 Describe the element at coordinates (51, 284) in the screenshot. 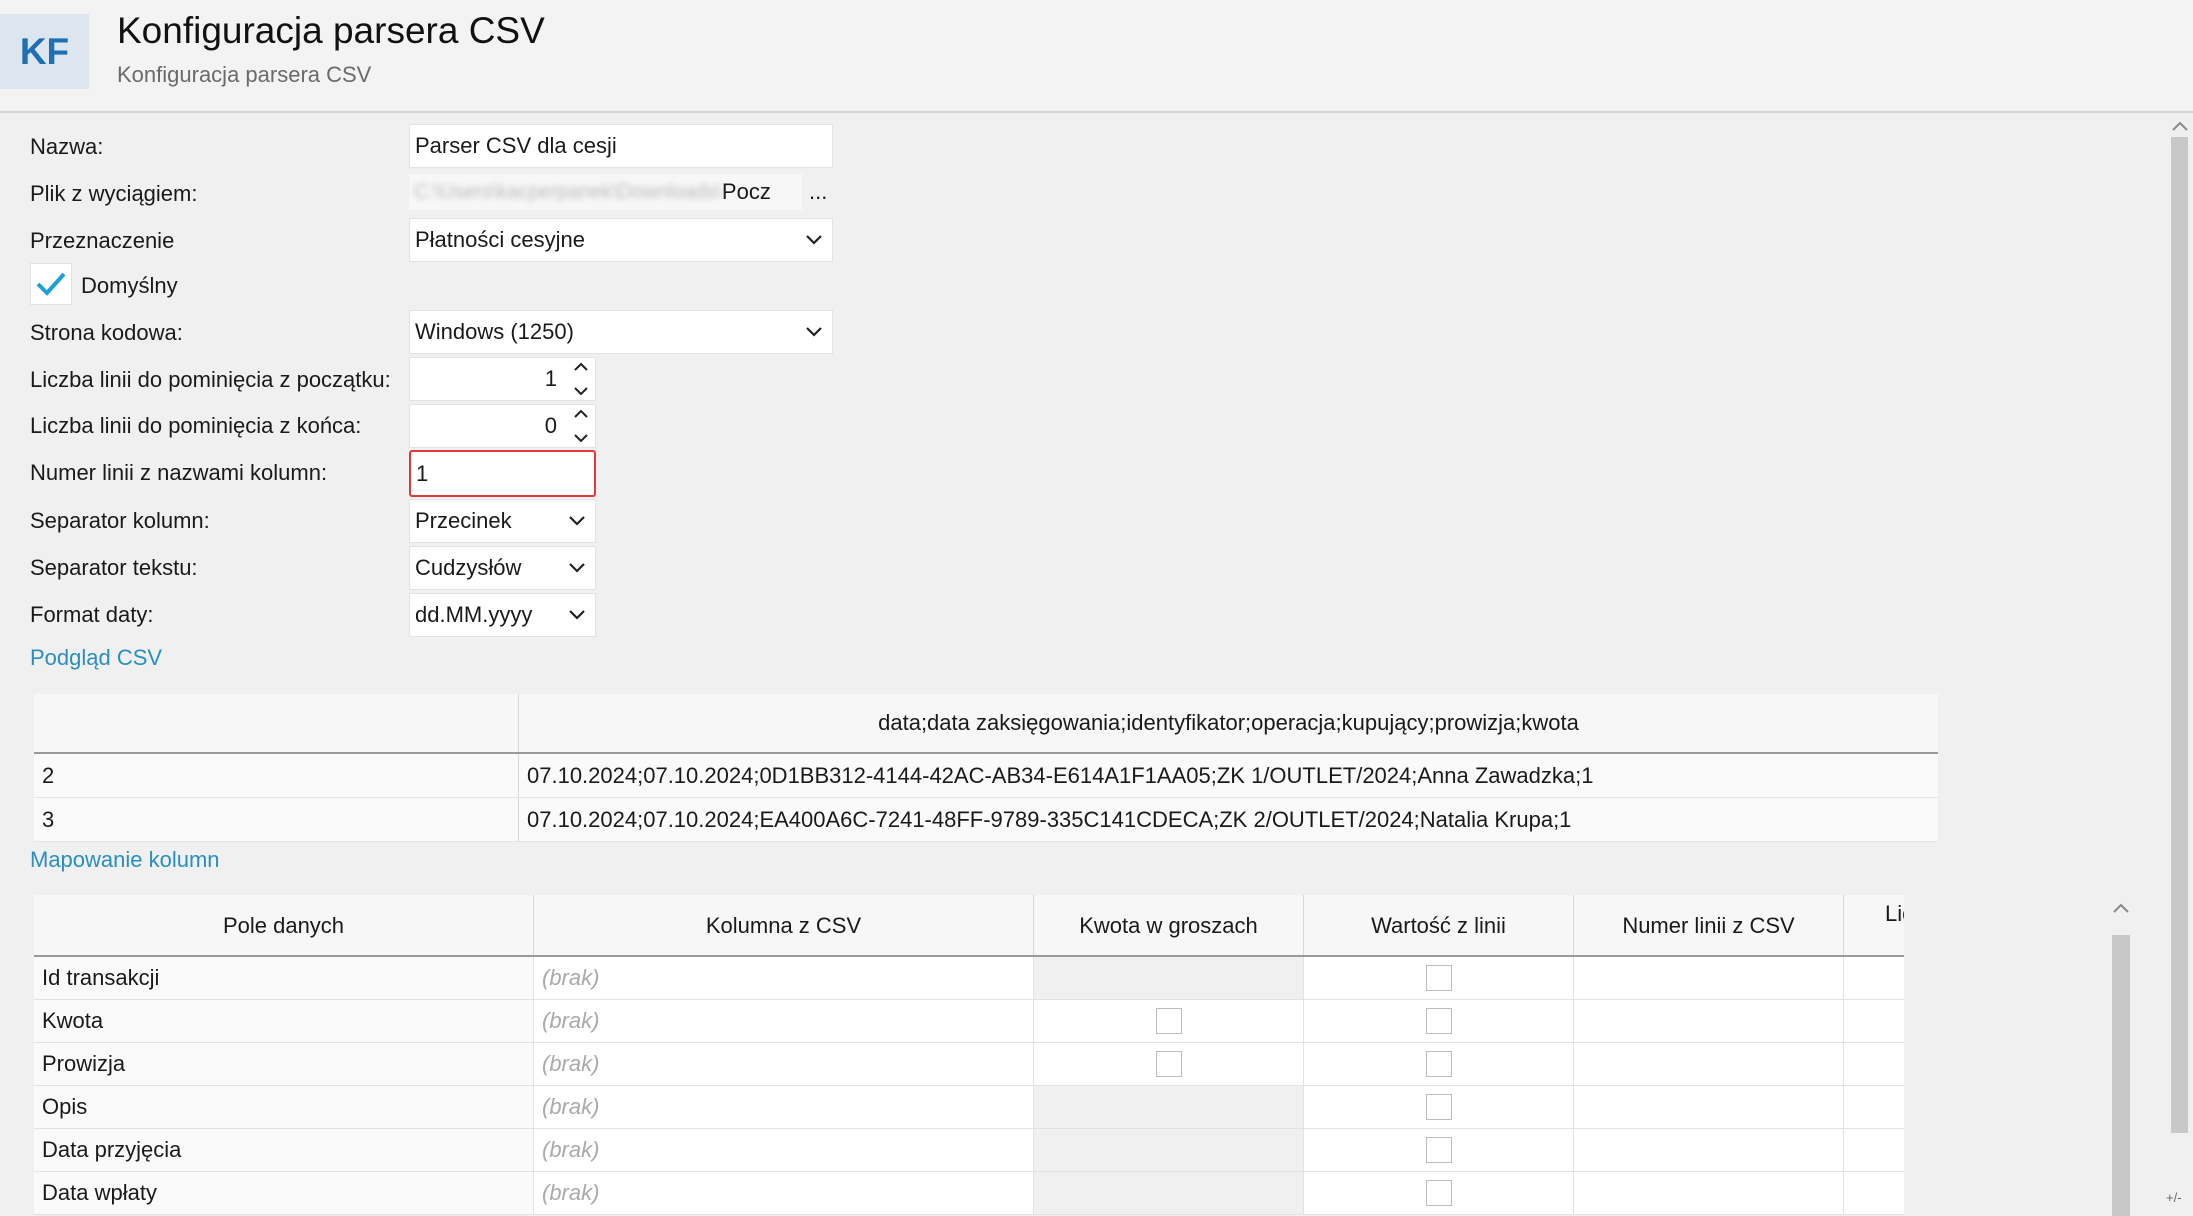

I see `default-checkbox` at that location.